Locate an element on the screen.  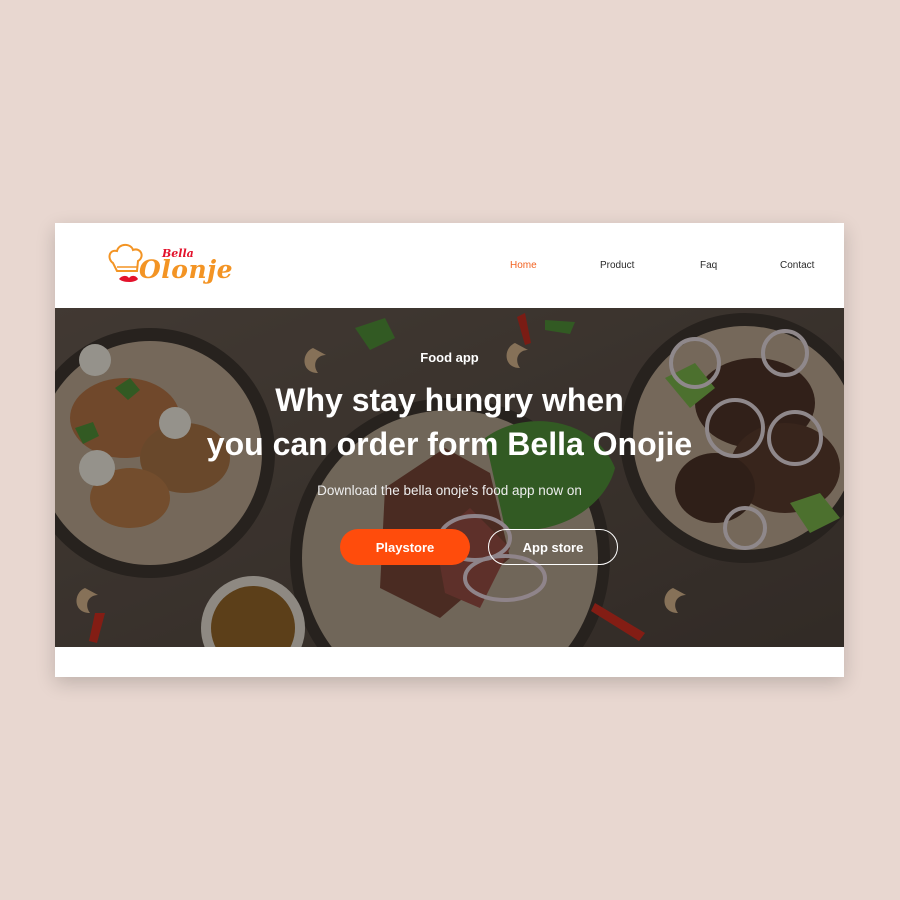
hero-eyebrow: Food app is located at coordinates (449, 357).